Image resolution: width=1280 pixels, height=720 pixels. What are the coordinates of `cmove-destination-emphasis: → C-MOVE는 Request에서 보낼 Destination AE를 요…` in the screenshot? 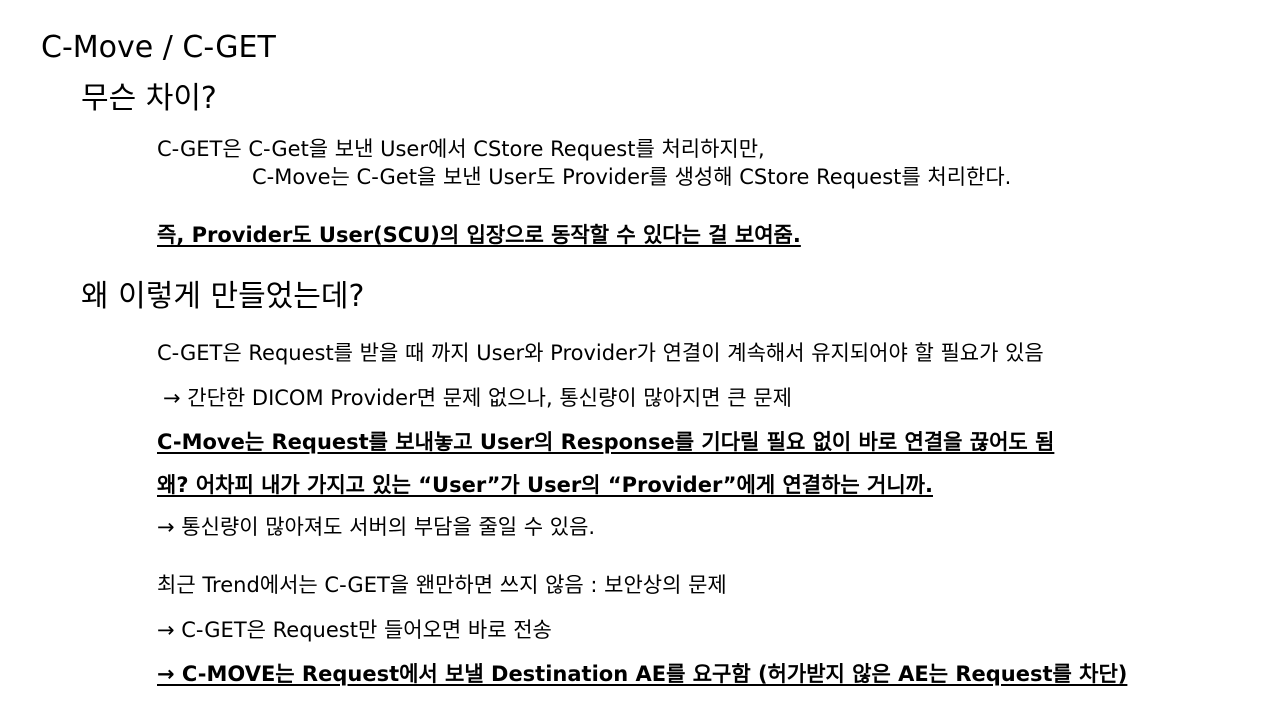 It's located at (642, 674).